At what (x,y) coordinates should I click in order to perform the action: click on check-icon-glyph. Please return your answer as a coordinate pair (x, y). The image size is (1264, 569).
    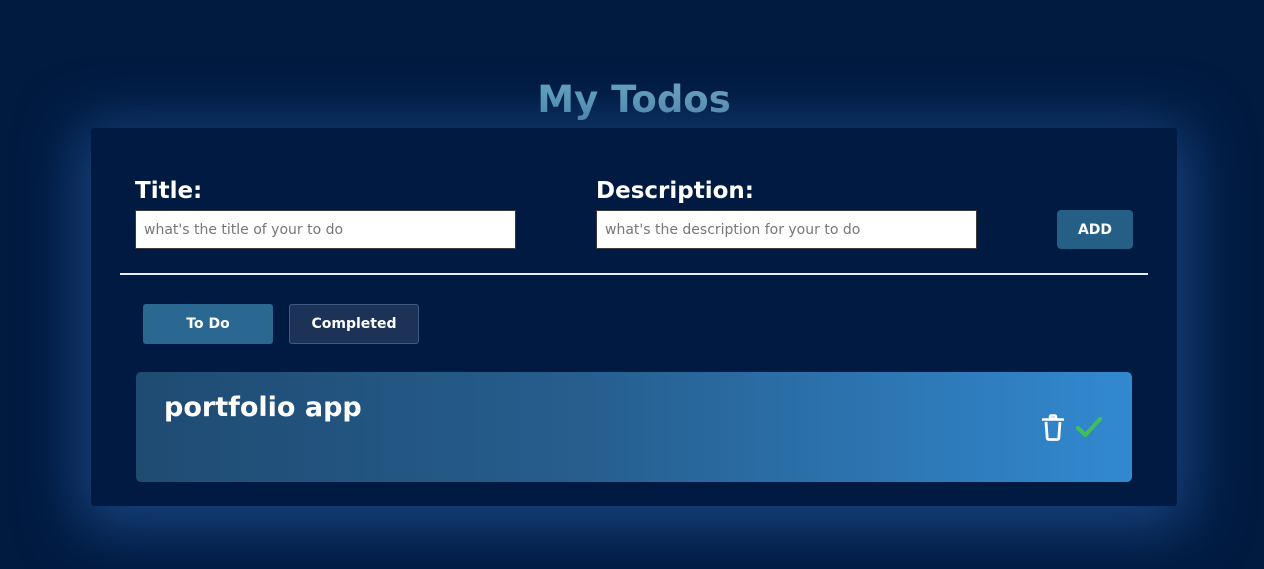
    Looking at the image, I should click on (1089, 427).